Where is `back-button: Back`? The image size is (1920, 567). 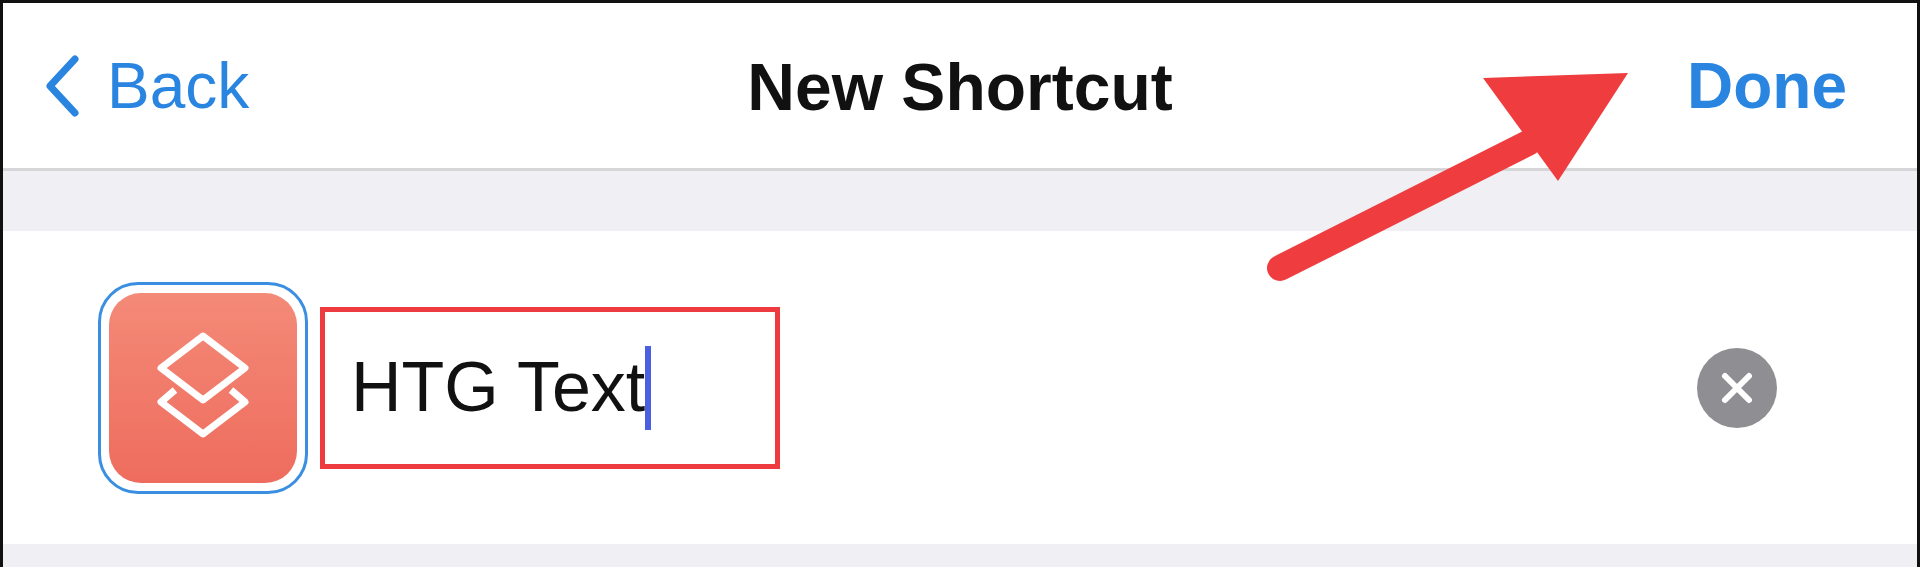
back-button: Back is located at coordinates (147, 85).